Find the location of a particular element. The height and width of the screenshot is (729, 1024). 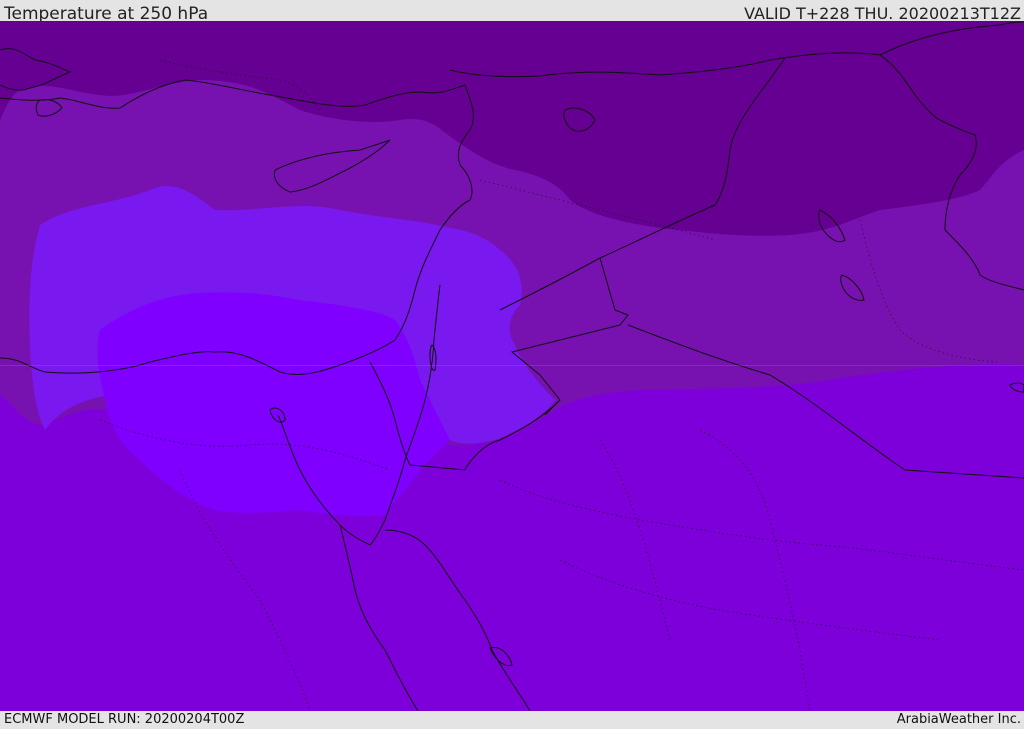

model-run: ECMWF MODEL RUN: 20200204T00Z is located at coordinates (124, 719).